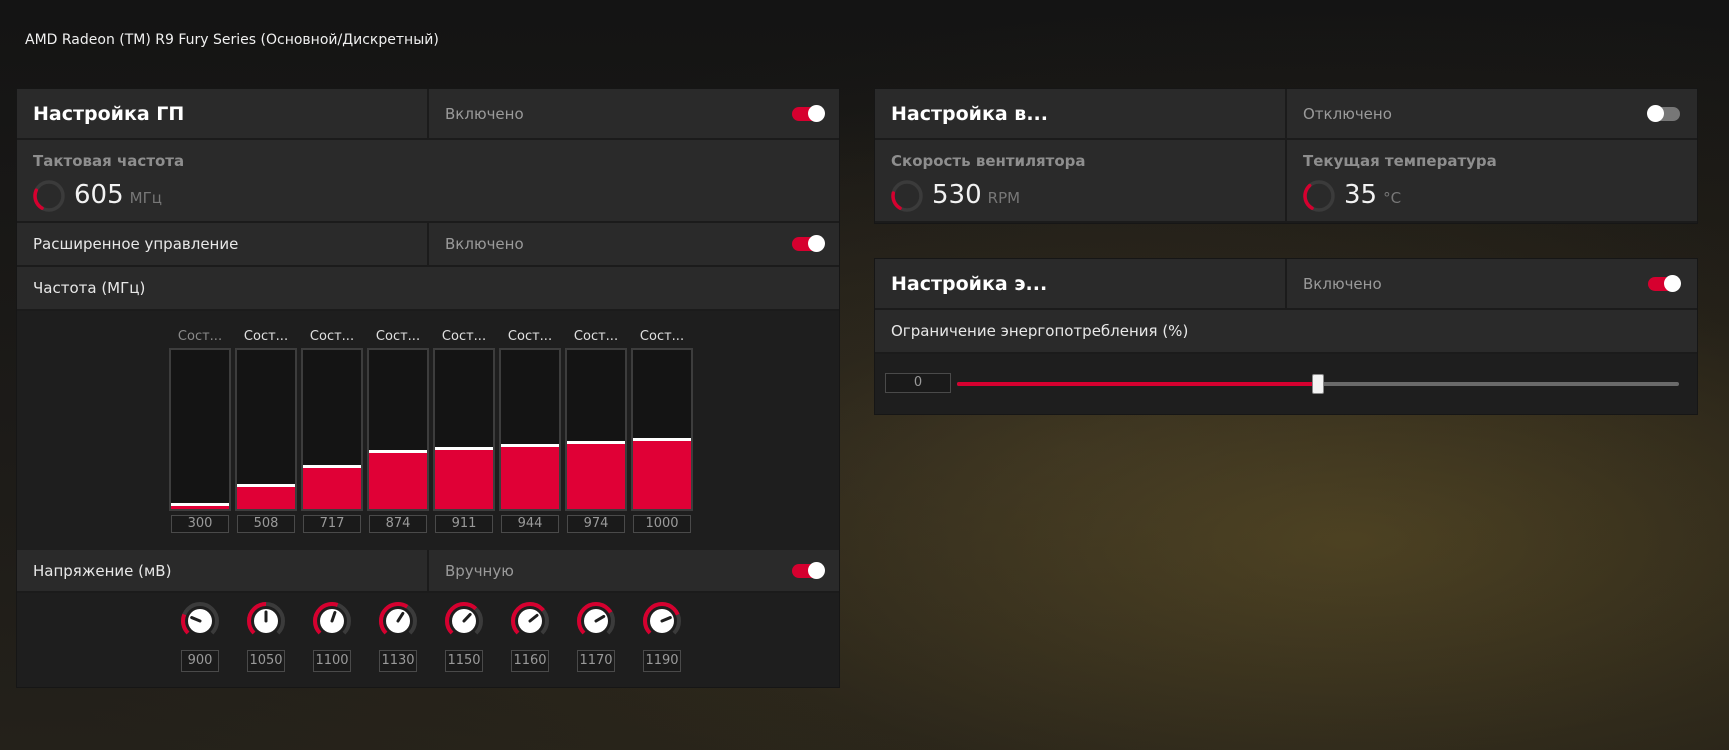 This screenshot has width=1729, height=750. What do you see at coordinates (1664, 283) in the screenshot?
I see `power-tuning-toggle` at bounding box center [1664, 283].